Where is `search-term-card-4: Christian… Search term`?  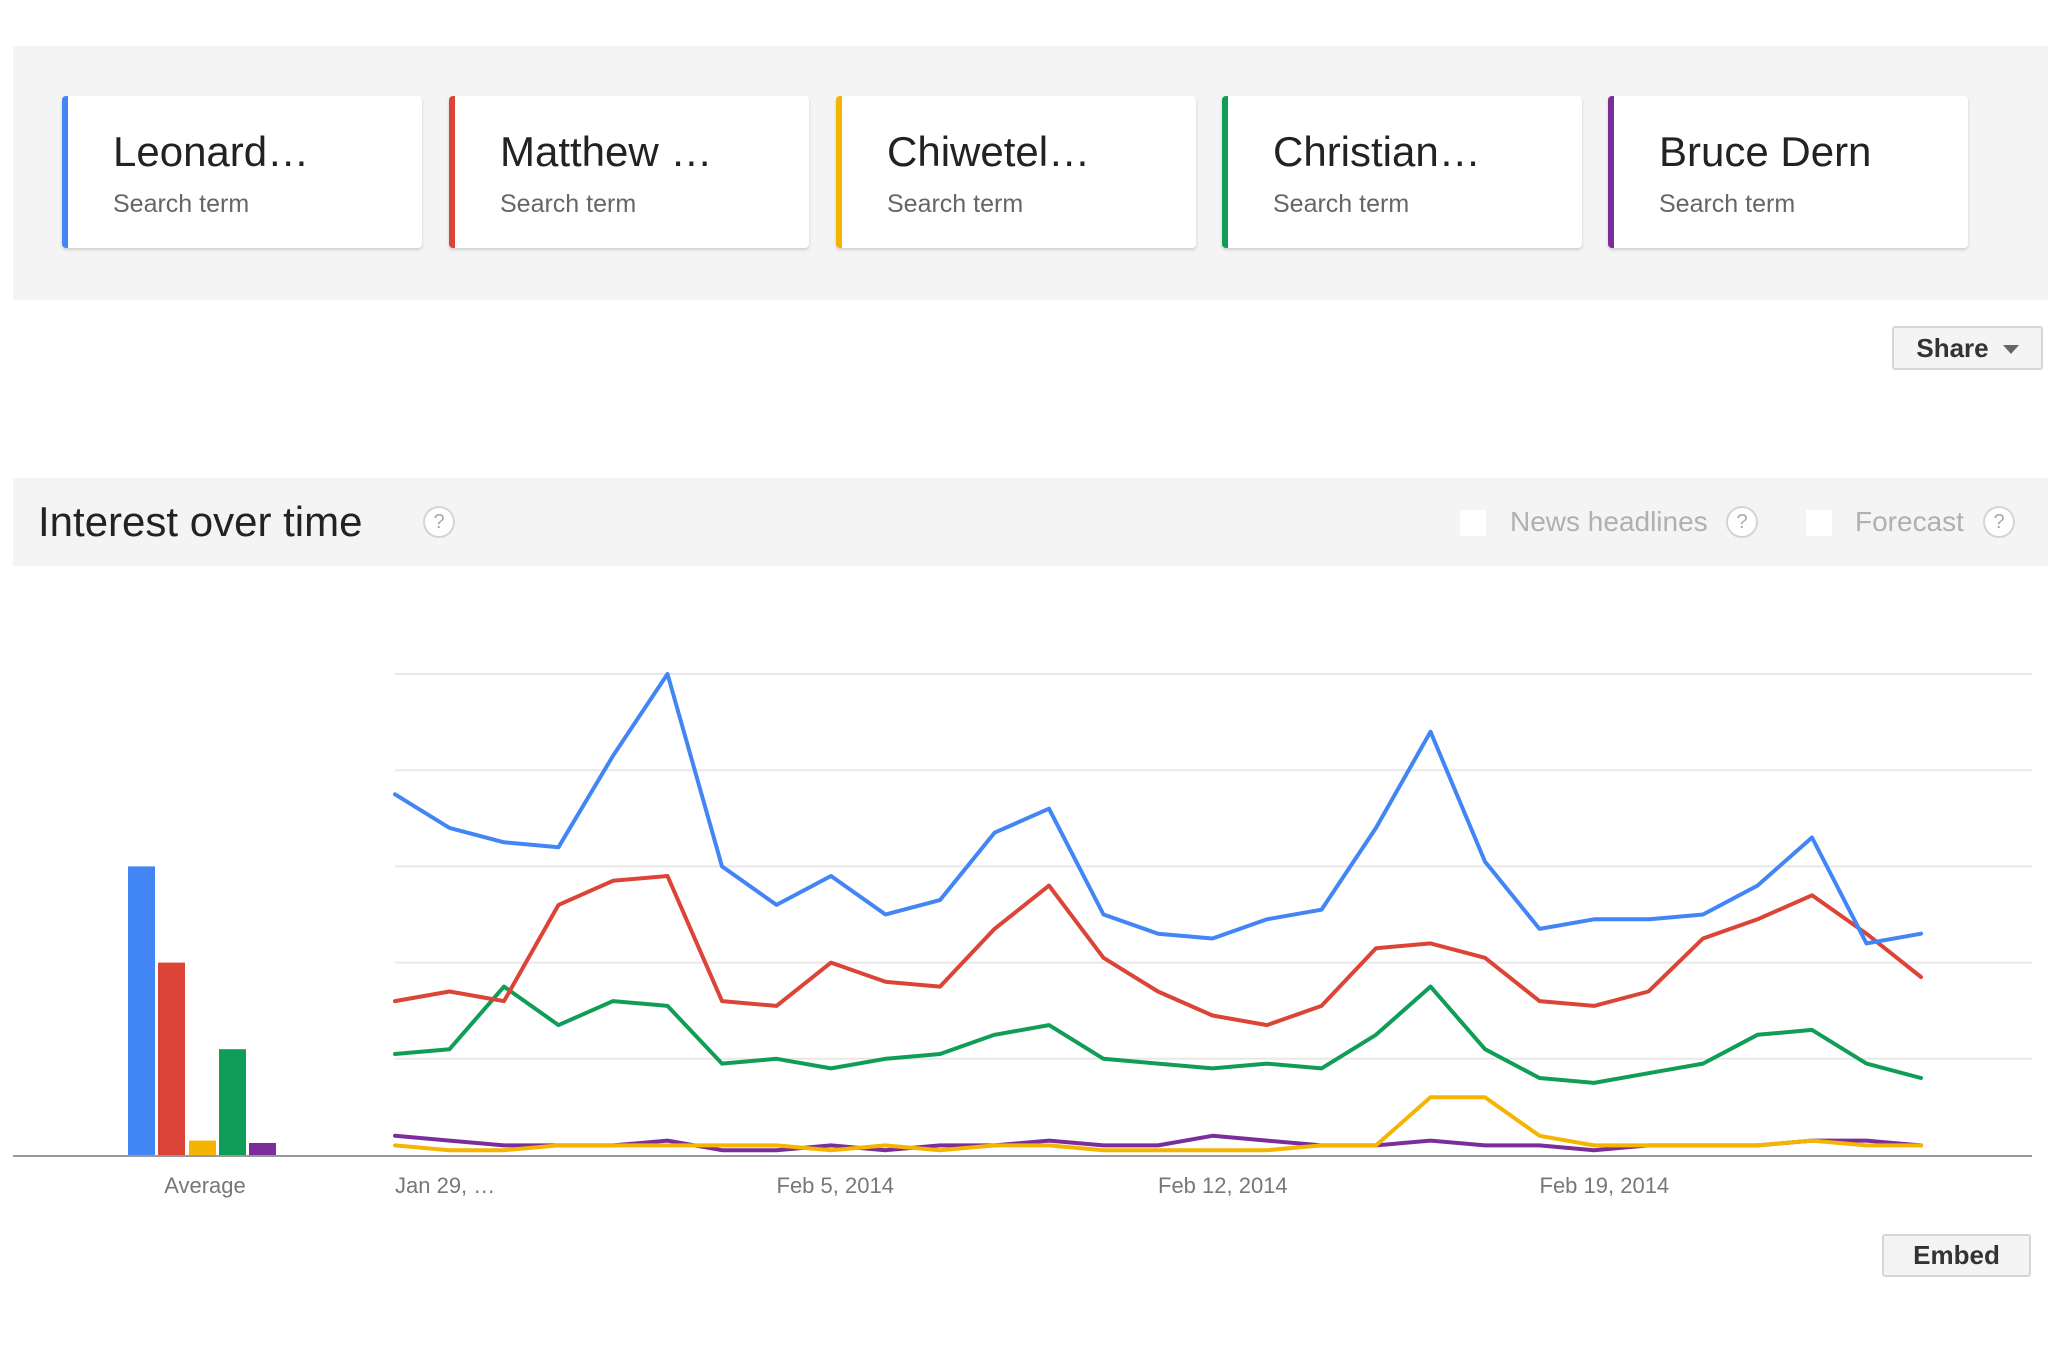
search-term-card-4: Christian… Search term is located at coordinates (1402, 172).